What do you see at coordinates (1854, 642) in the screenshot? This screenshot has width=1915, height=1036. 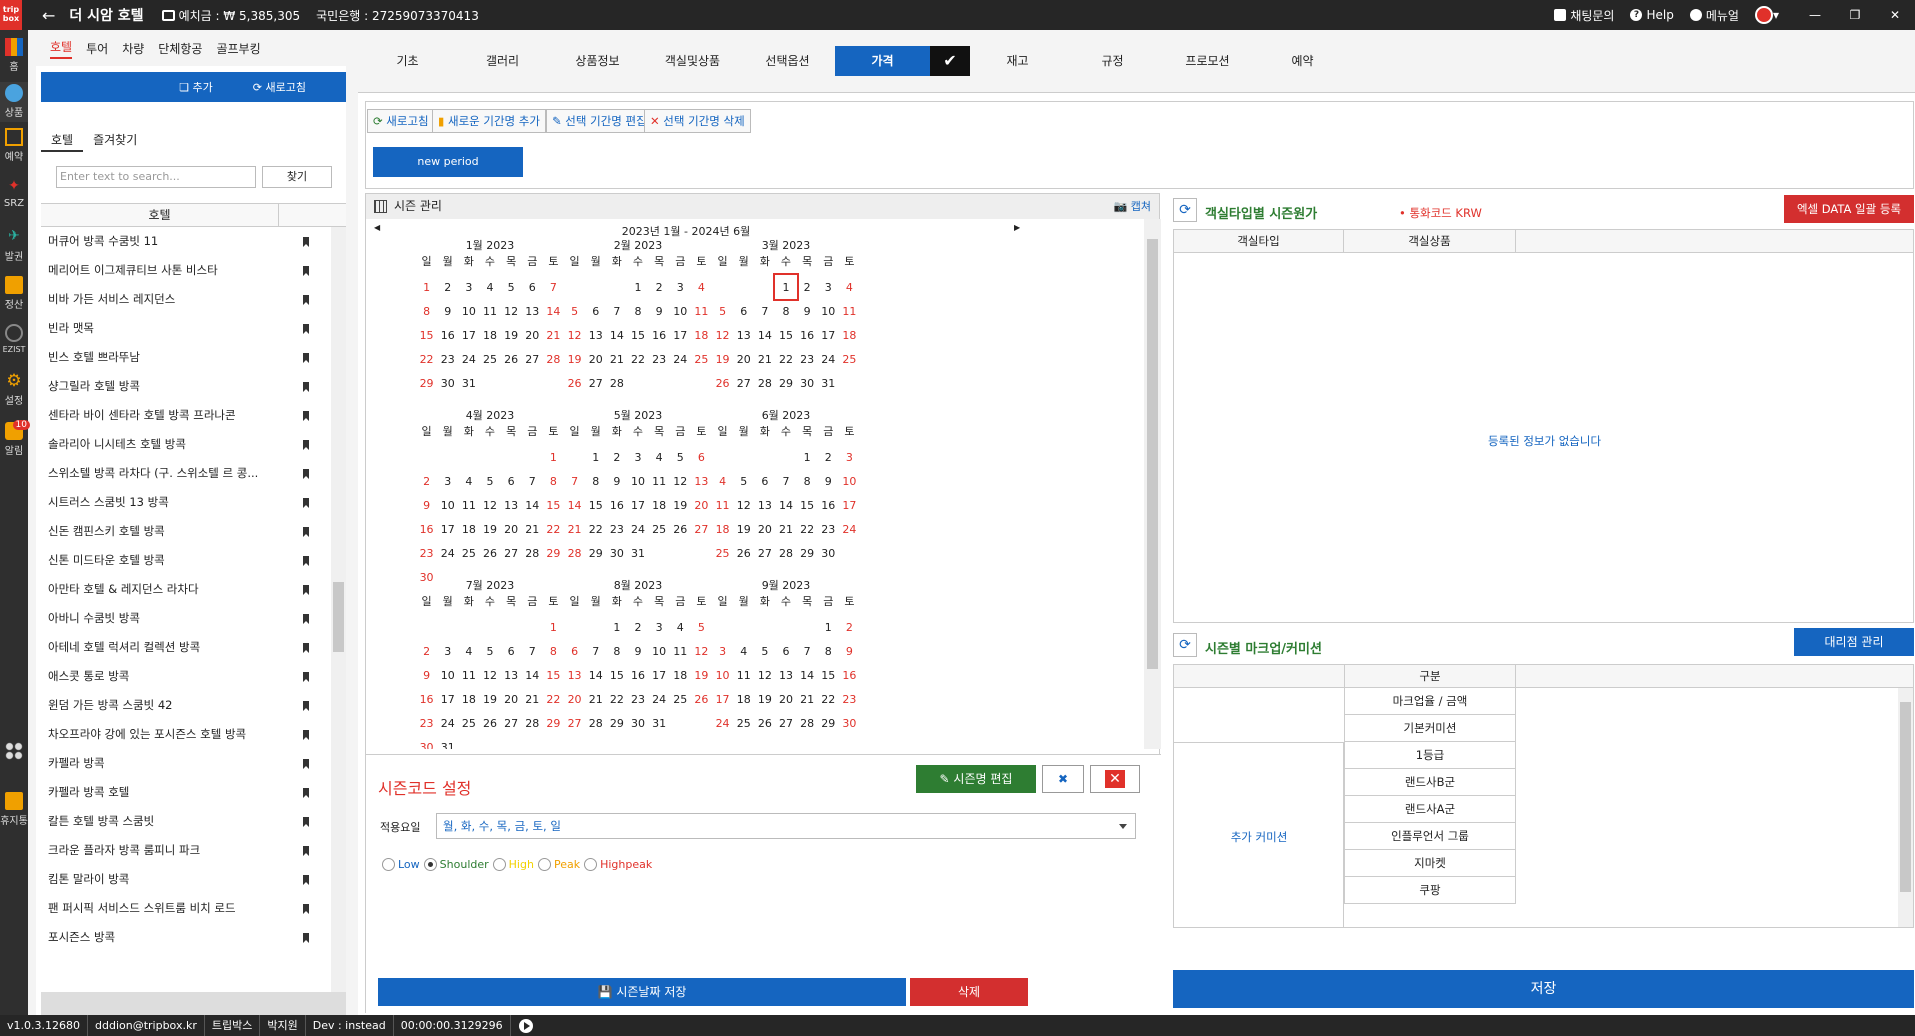 I see `agency-manage-button: 대리점 관리` at bounding box center [1854, 642].